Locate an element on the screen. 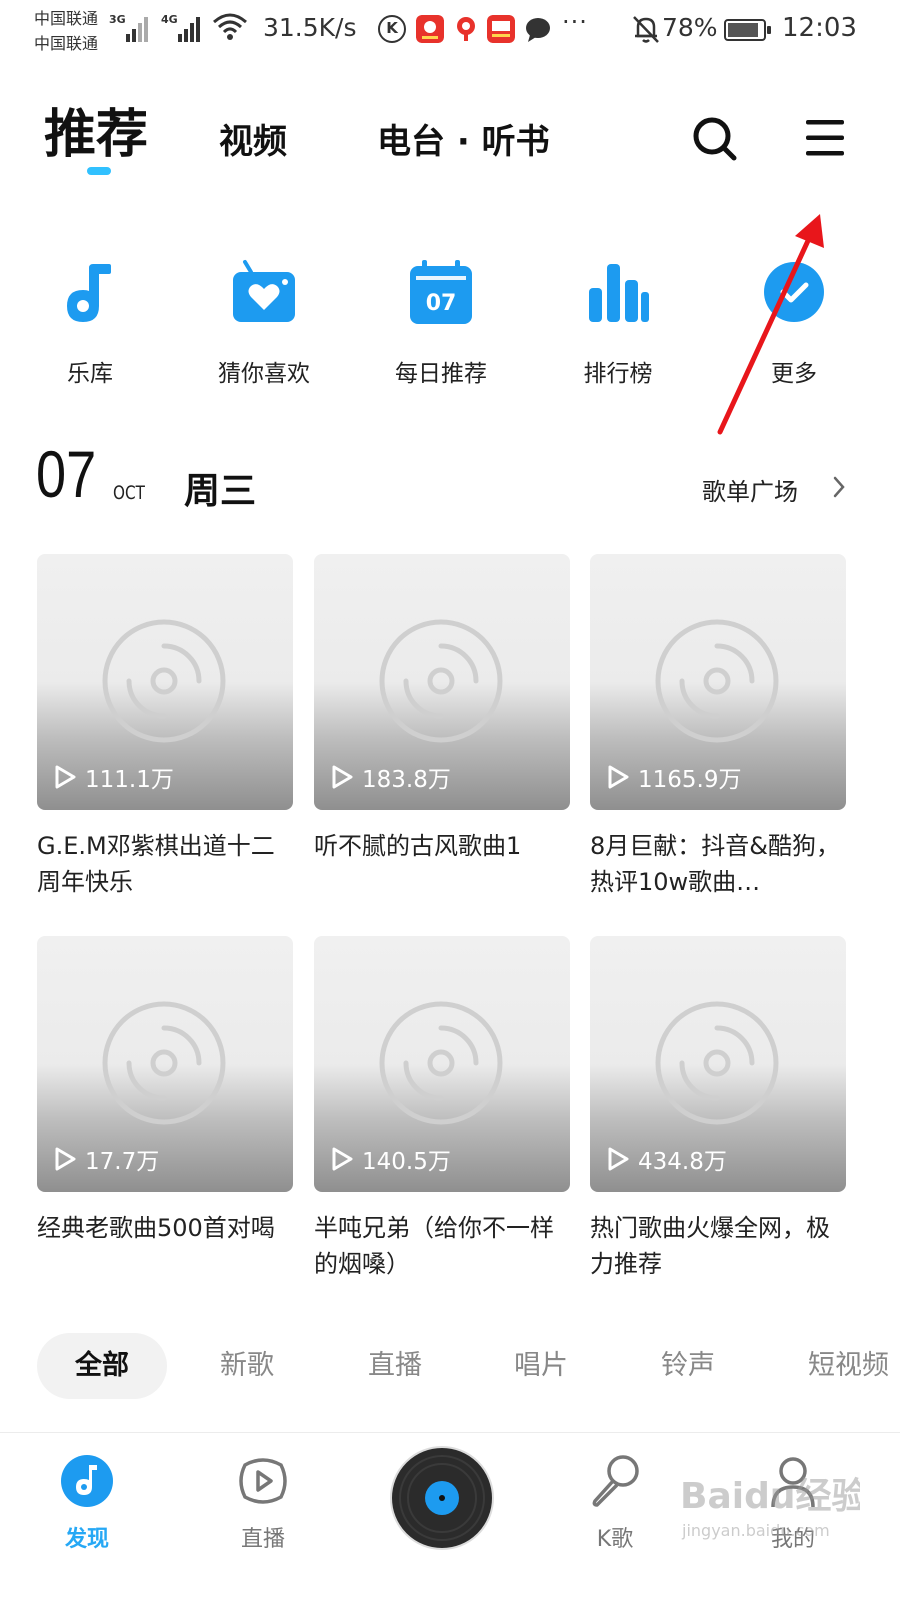 The height and width of the screenshot is (1600, 900). playlist-card: 111.1万 G.E.M邓紫棋出道十二周年快乐 is located at coordinates (165, 727).